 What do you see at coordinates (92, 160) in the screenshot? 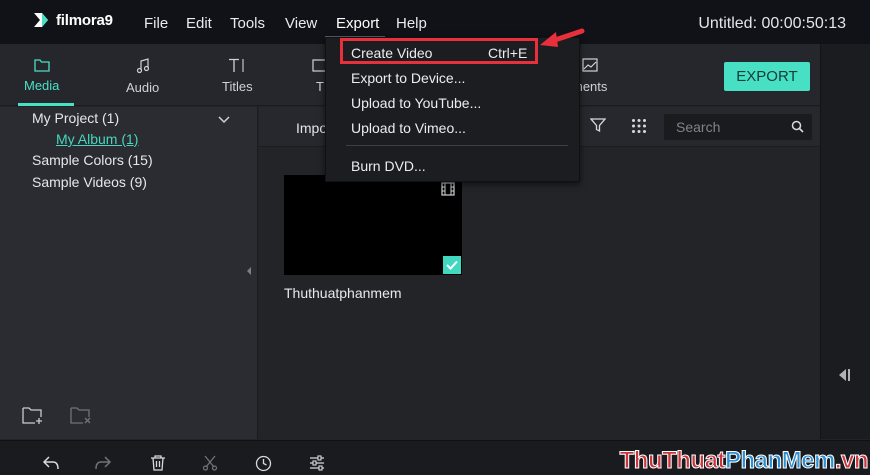
I see `tree-item-sample-colors: Sample Colors (15)` at bounding box center [92, 160].